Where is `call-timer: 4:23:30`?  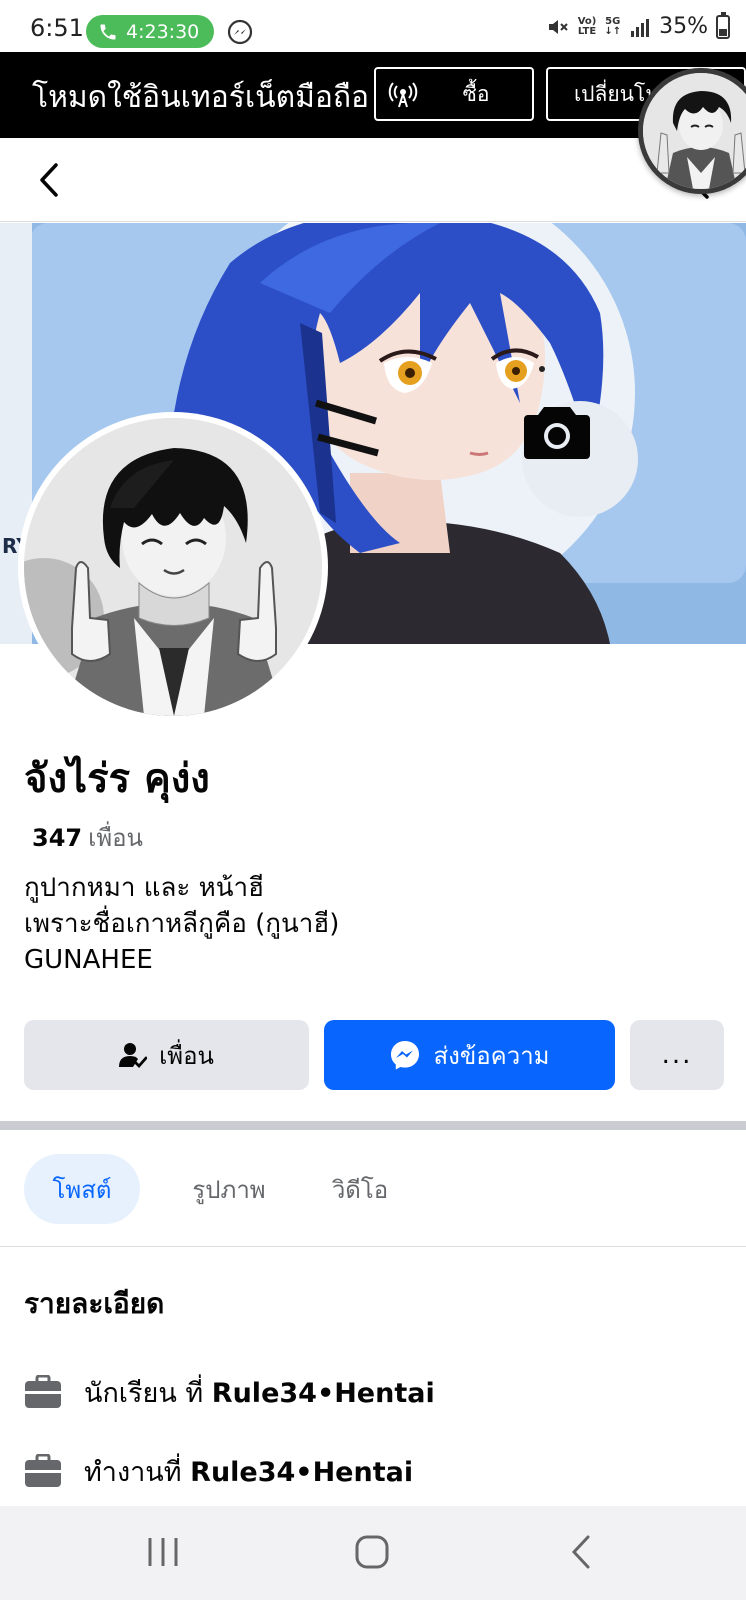 call-timer: 4:23:30 is located at coordinates (163, 31).